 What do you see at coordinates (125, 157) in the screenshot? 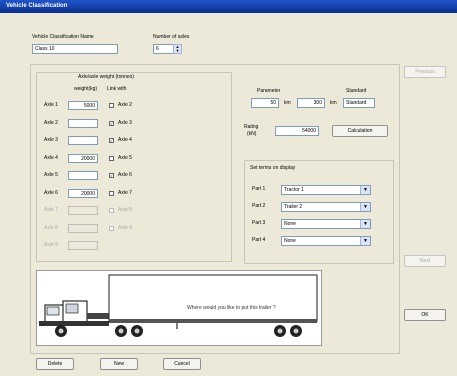
I see `link-axle-label: Axle 5` at bounding box center [125, 157].